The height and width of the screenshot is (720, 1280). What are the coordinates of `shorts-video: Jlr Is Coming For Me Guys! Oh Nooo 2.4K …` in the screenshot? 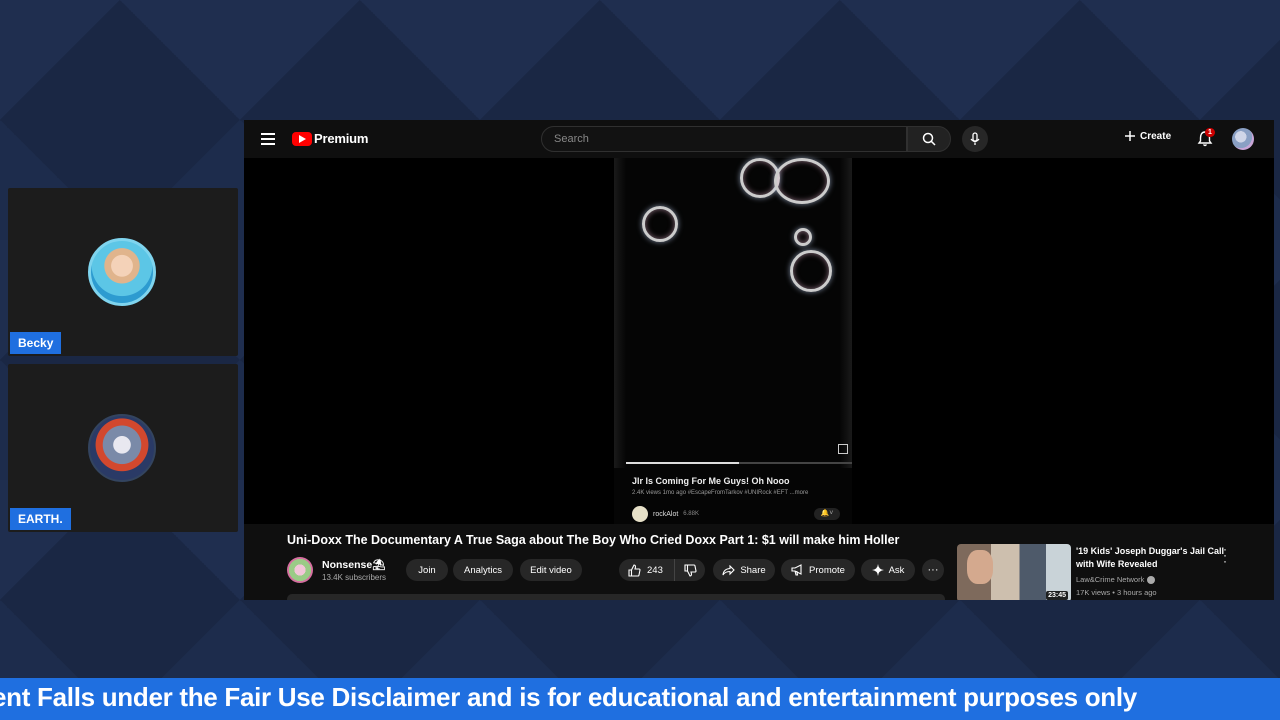 It's located at (733, 341).